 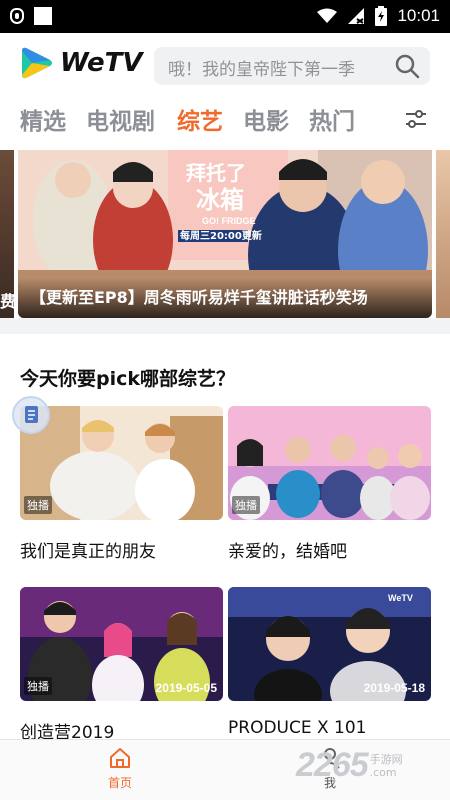 What do you see at coordinates (287, 549) in the screenshot?
I see `card-title: 亲爱的，结婚吧` at bounding box center [287, 549].